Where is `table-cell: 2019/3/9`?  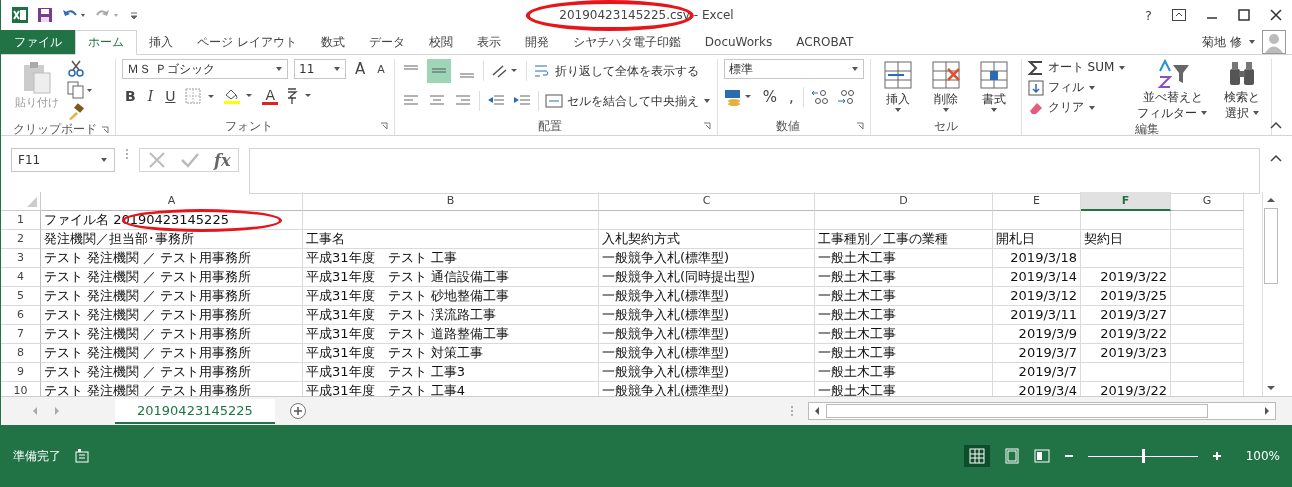
table-cell: 2019/3/9 is located at coordinates (1037, 334).